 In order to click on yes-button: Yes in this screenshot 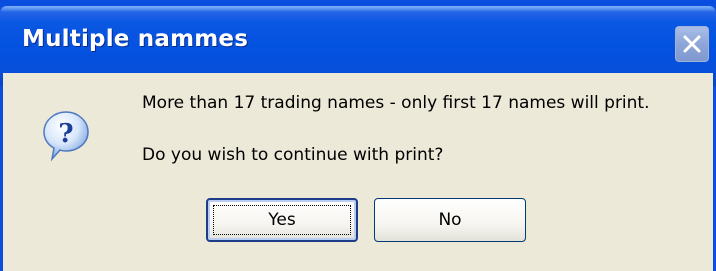, I will do `click(282, 220)`.